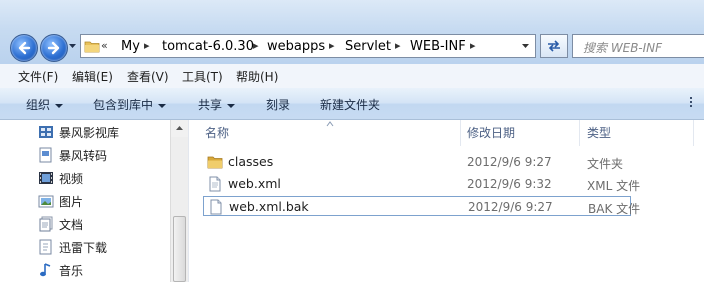  Describe the element at coordinates (202, 76) in the screenshot. I see `menu-tools: 工具(T)` at that location.